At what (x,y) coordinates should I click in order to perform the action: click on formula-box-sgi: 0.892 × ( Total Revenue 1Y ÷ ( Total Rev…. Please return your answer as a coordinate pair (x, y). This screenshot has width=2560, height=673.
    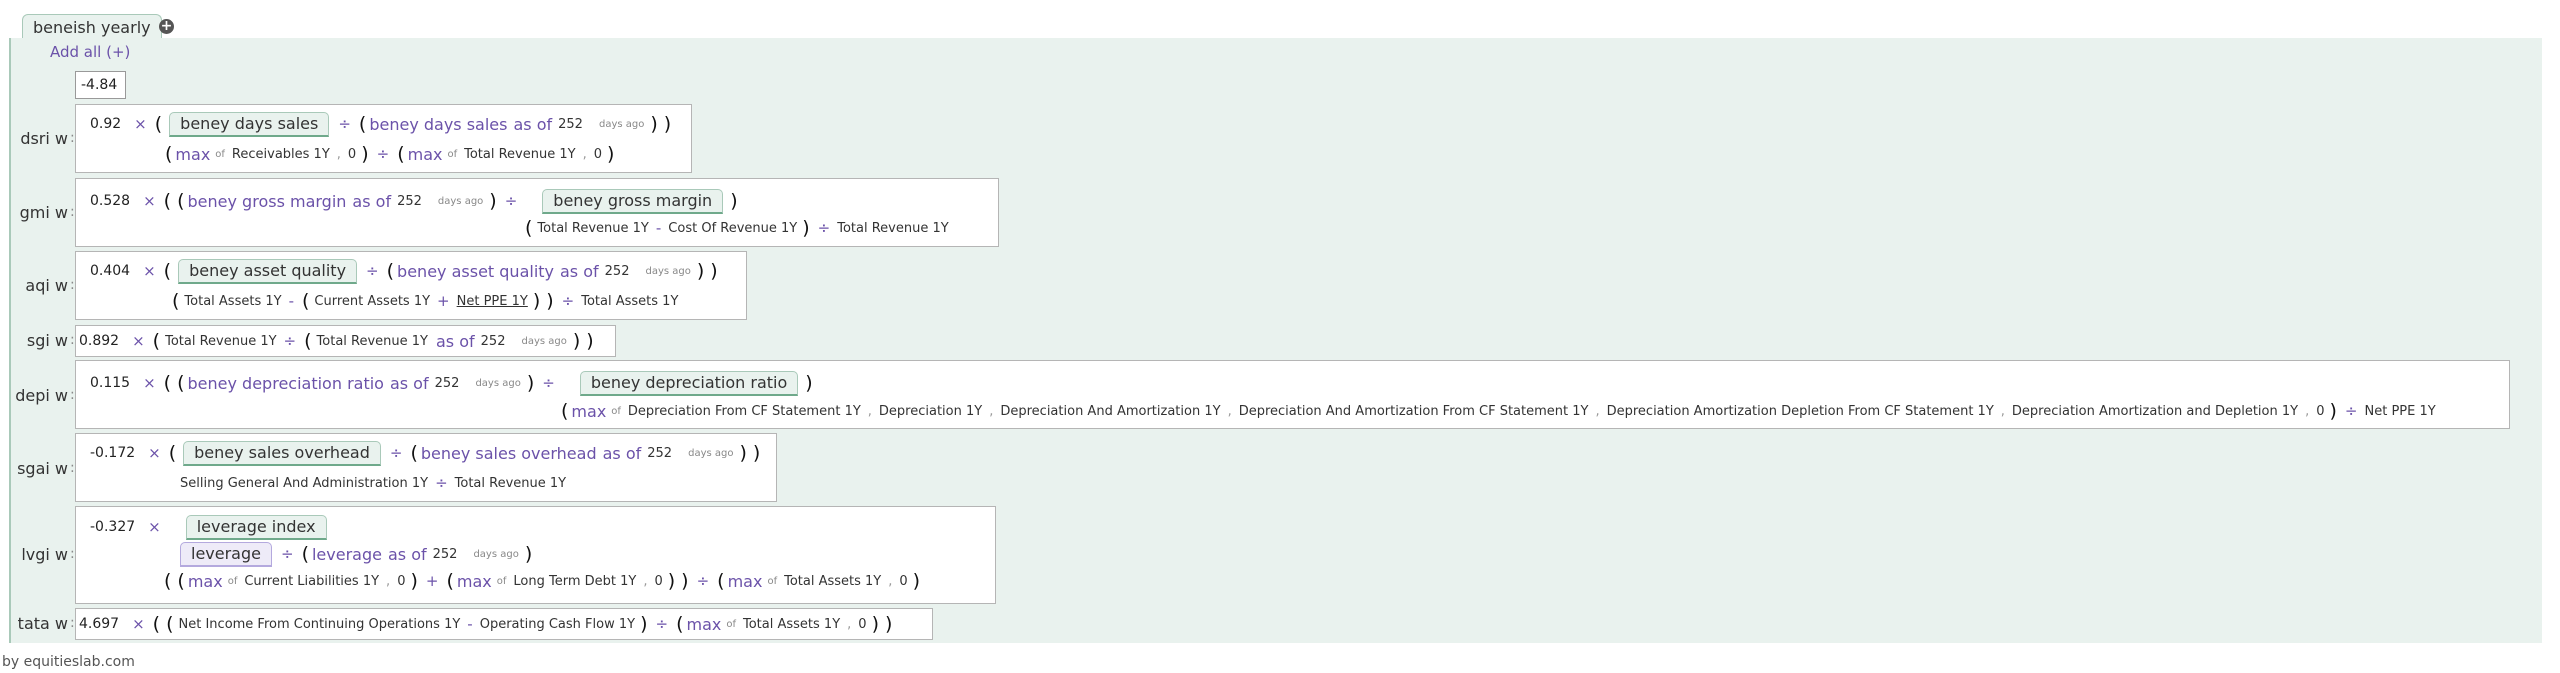
    Looking at the image, I should click on (345, 341).